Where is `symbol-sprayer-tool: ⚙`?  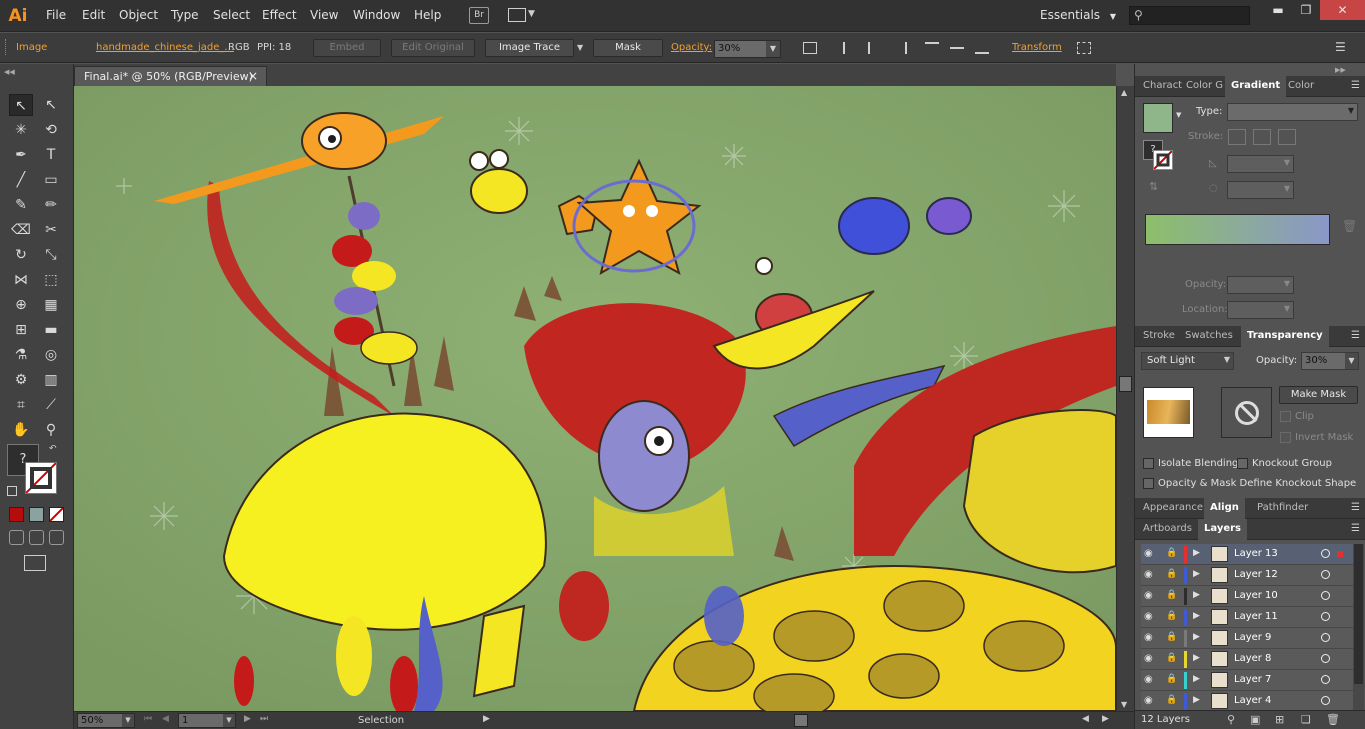 symbol-sprayer-tool: ⚙ is located at coordinates (21, 380).